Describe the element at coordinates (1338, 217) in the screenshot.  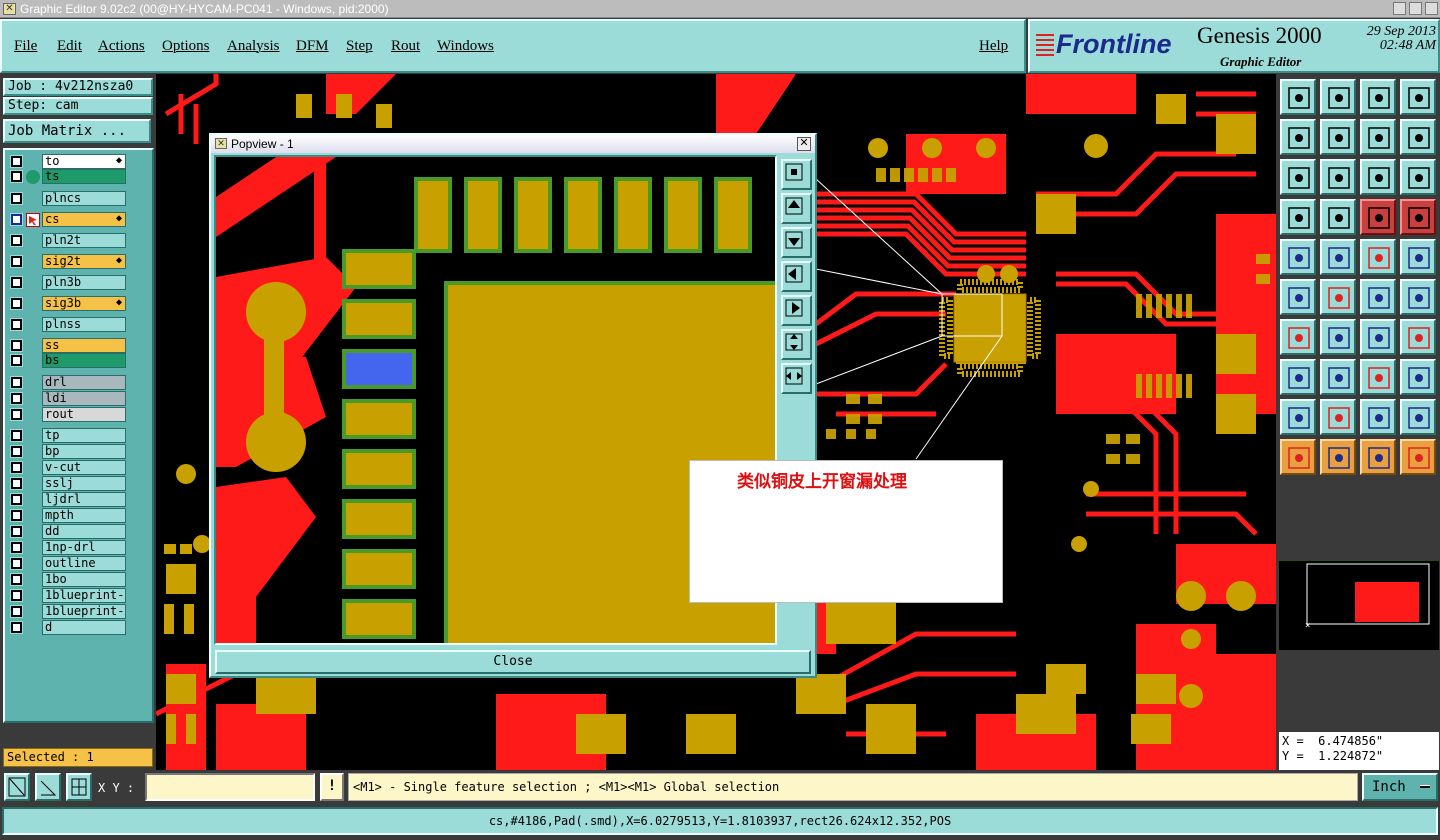
I see `grid-icon` at that location.